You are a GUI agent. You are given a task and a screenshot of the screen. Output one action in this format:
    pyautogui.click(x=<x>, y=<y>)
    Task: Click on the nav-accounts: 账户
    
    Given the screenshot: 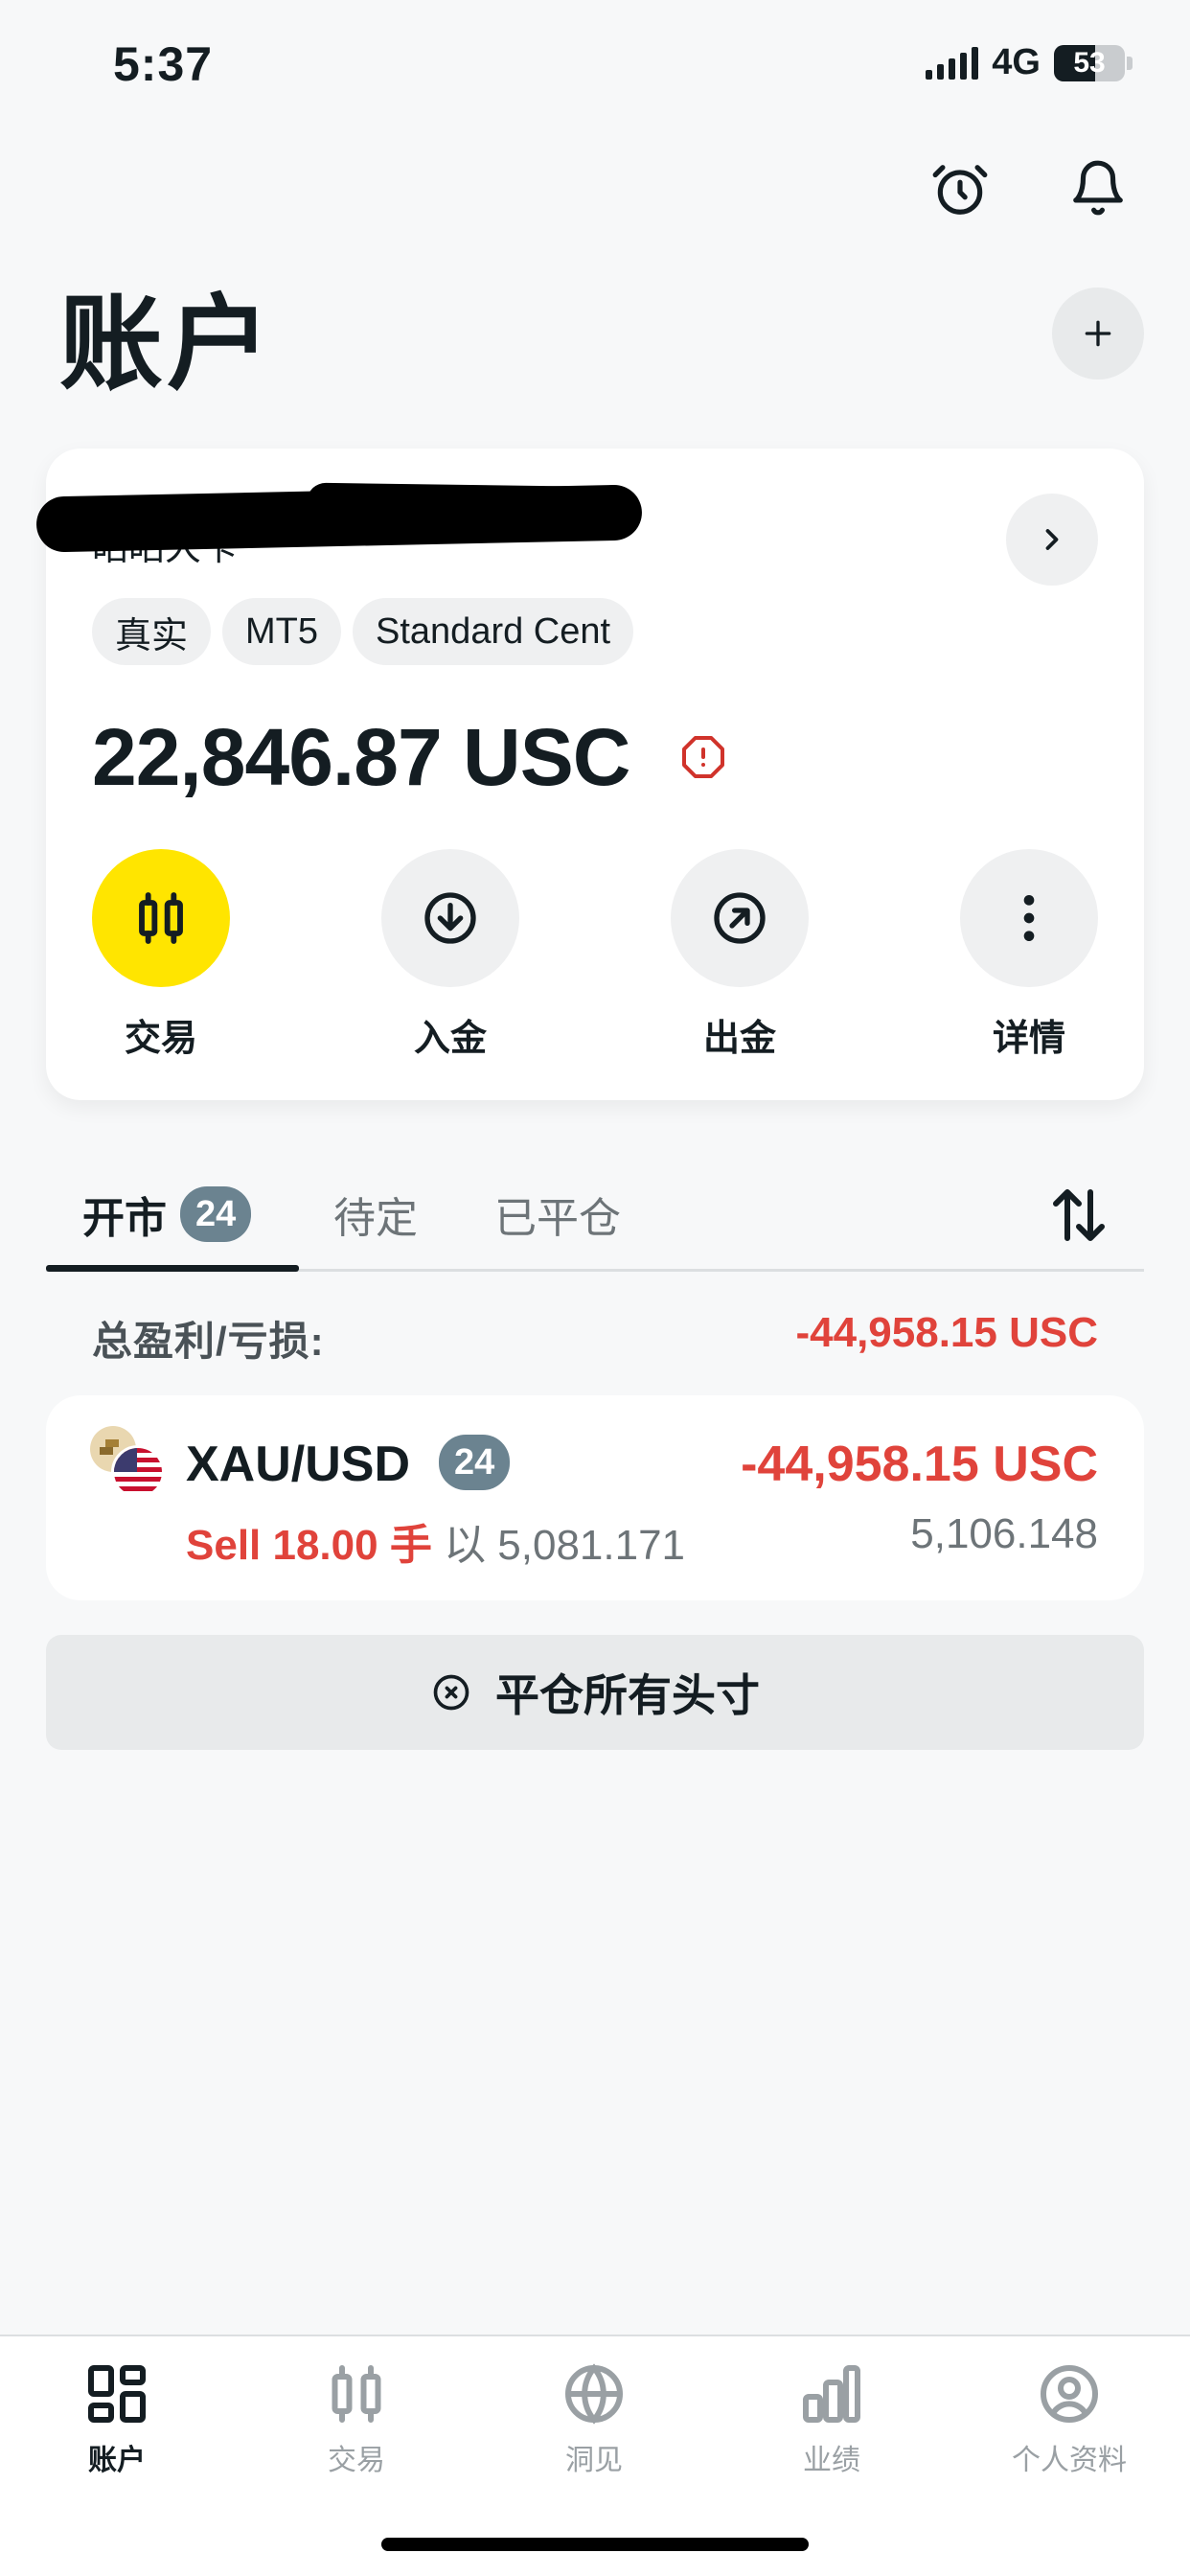 What is the action you would take?
    pyautogui.click(x=117, y=2418)
    